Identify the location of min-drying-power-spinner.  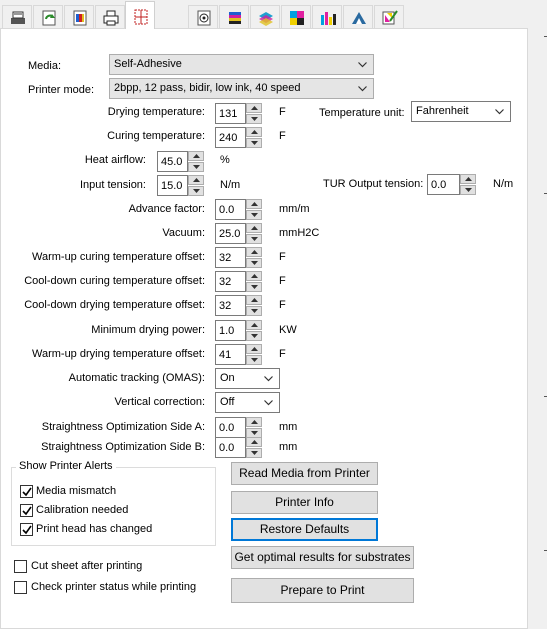
(238, 330).